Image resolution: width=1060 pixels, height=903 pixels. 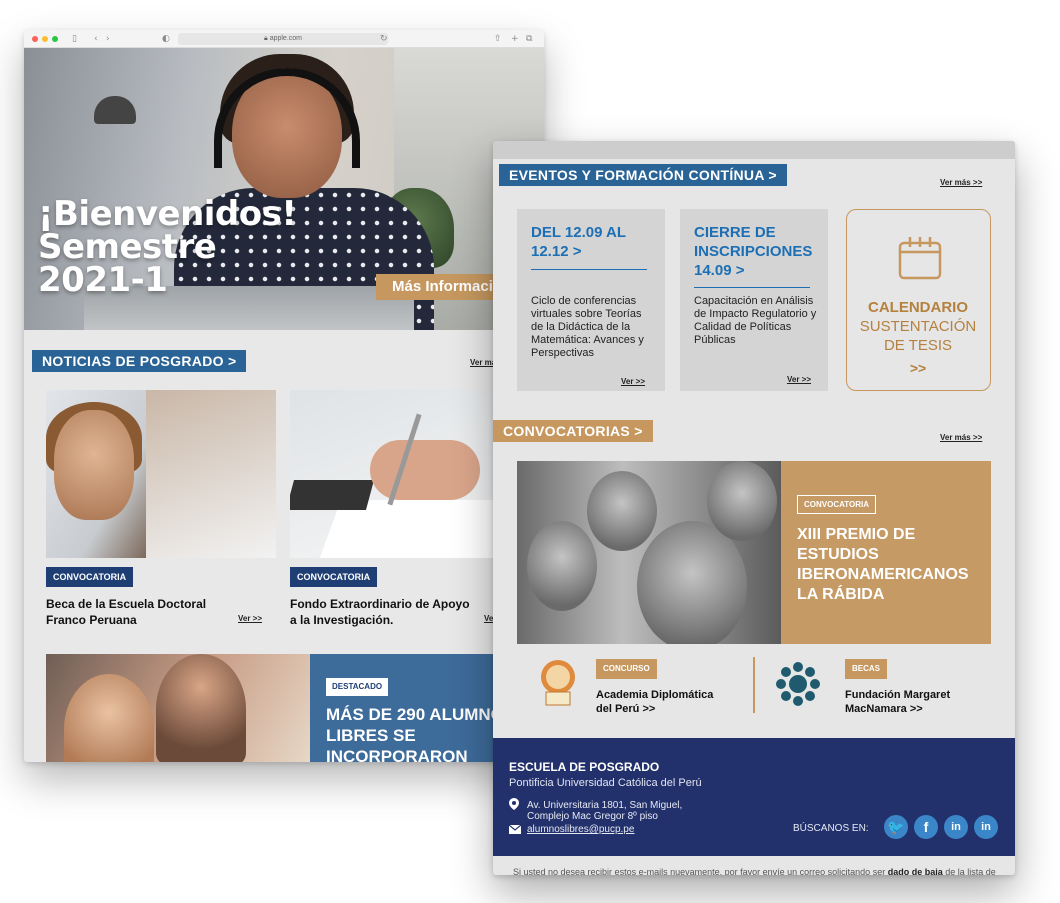 What do you see at coordinates (380, 604) in the screenshot?
I see `news-title-2-line1: Fondo Extraordinario de Apoyo` at bounding box center [380, 604].